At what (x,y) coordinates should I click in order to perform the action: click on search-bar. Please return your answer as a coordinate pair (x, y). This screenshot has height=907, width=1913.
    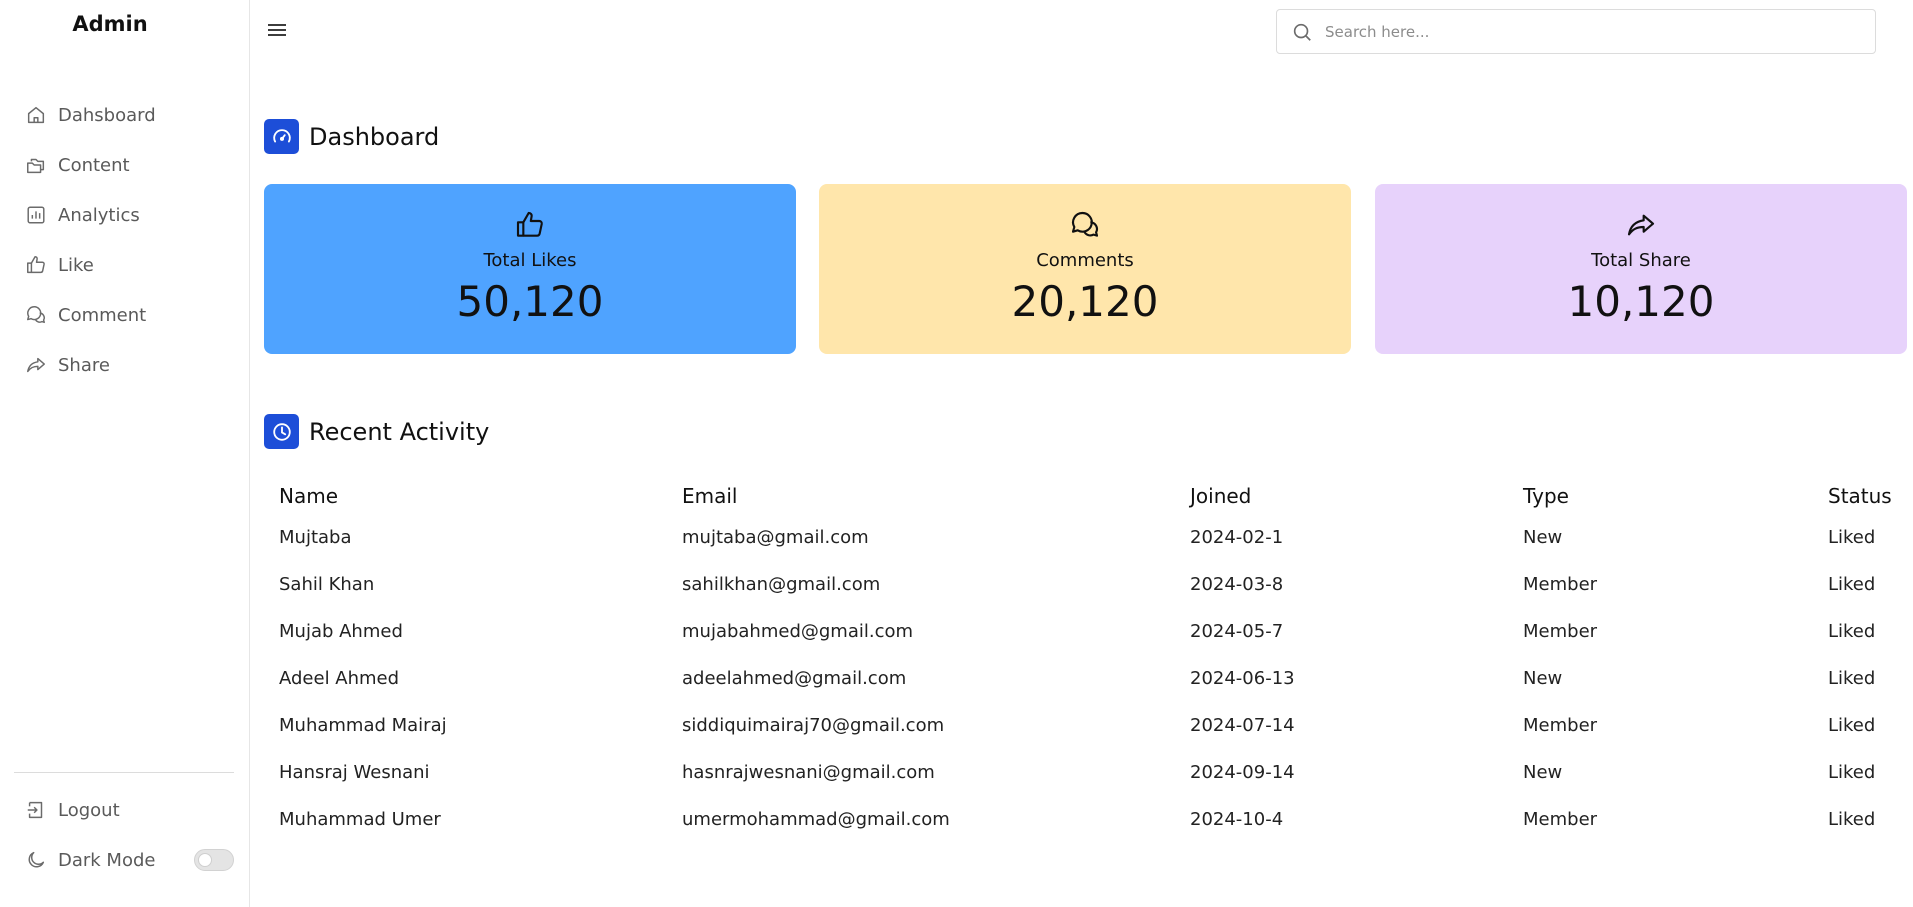
    Looking at the image, I should click on (1576, 31).